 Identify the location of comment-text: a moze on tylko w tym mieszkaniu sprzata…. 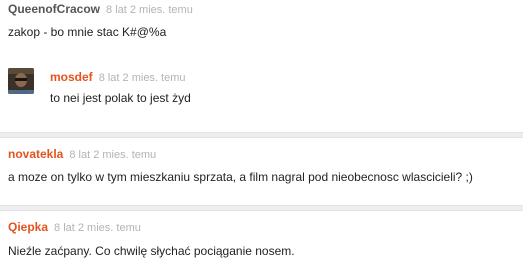
(240, 177).